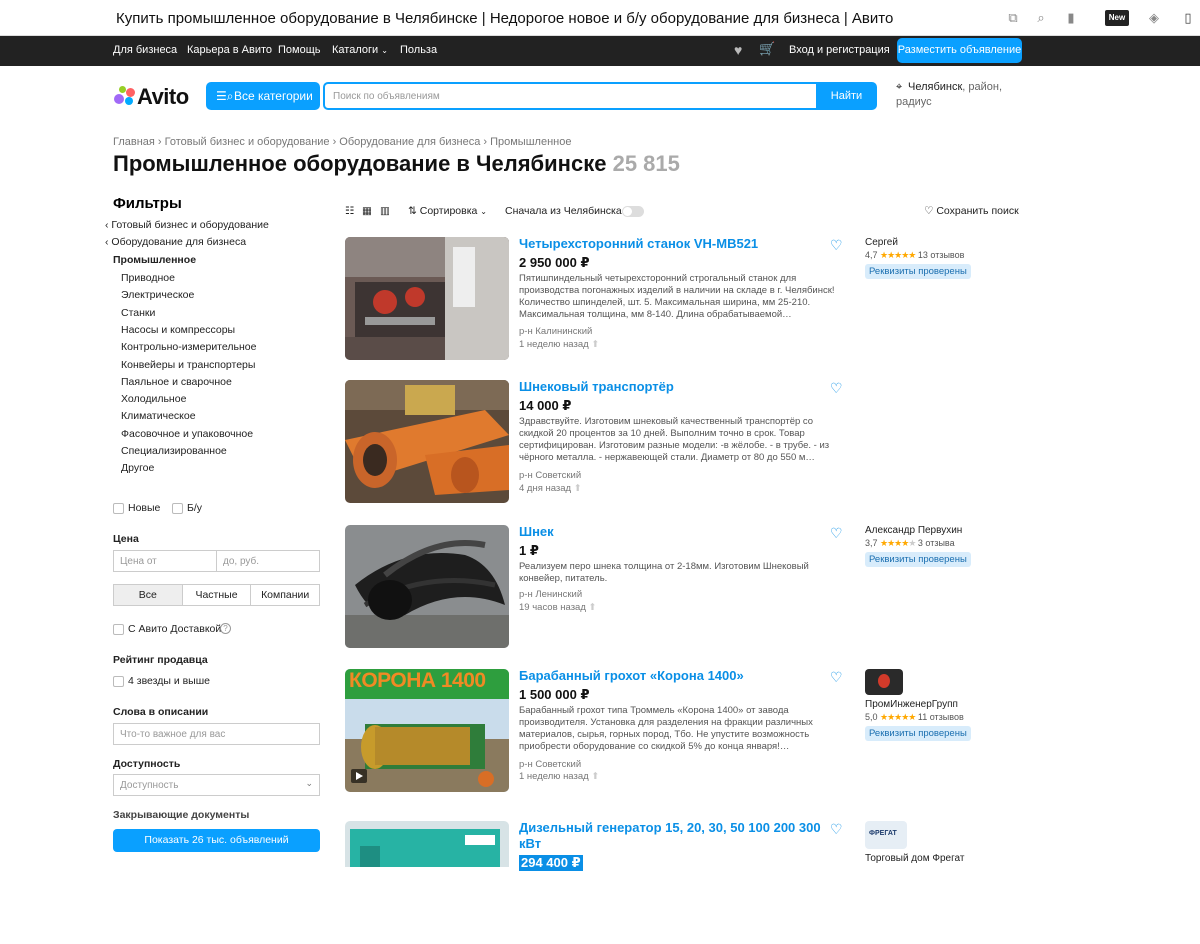  What do you see at coordinates (153, 399) in the screenshot?
I see `subcategory-item: Холодильное` at bounding box center [153, 399].